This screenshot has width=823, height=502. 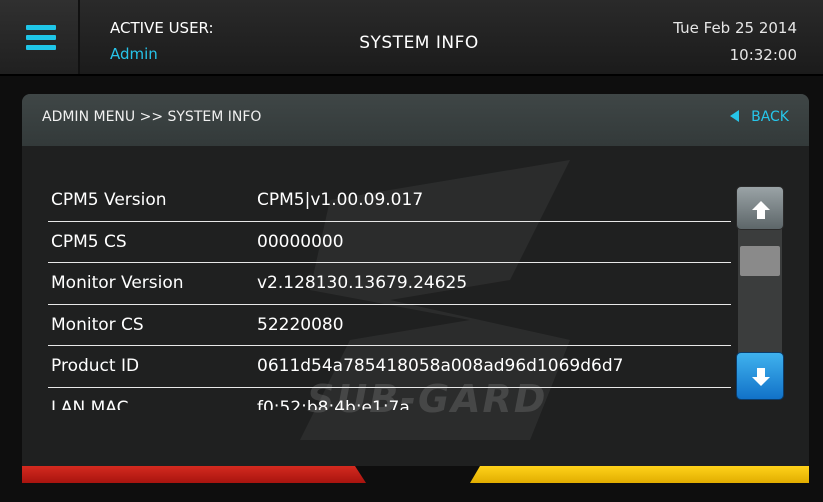 What do you see at coordinates (333, 403) in the screenshot?
I see `info-value: f0:52:b8:4b:e1:7a` at bounding box center [333, 403].